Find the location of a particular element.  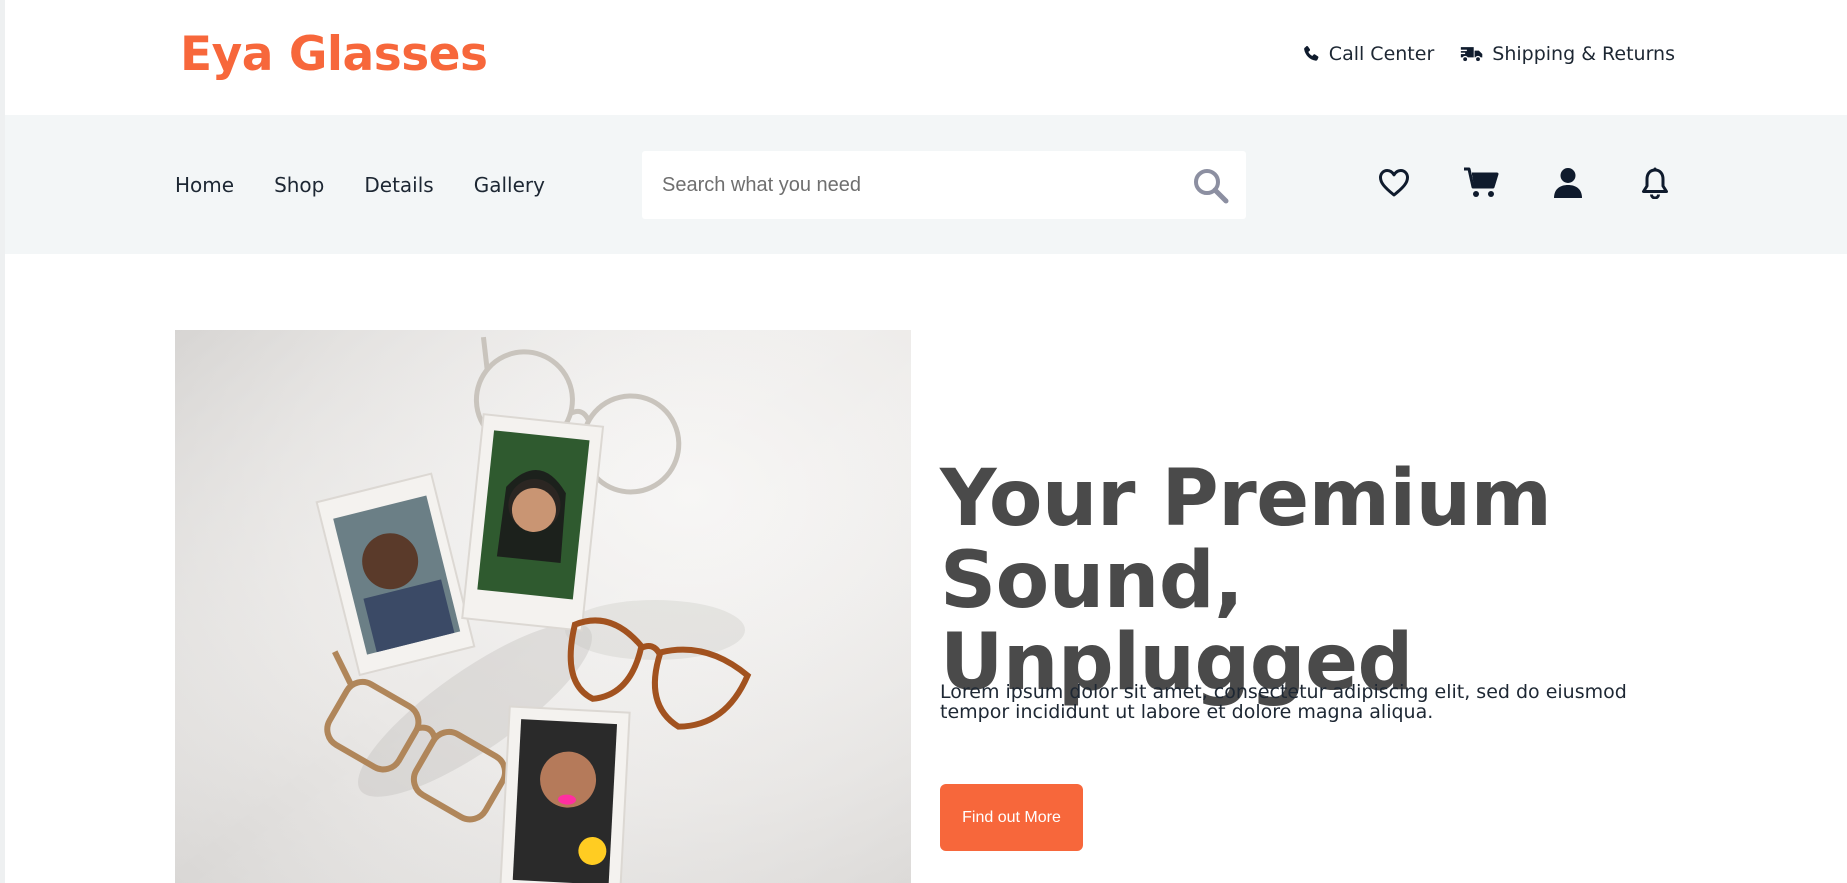

user-icon is located at coordinates (1568, 183).